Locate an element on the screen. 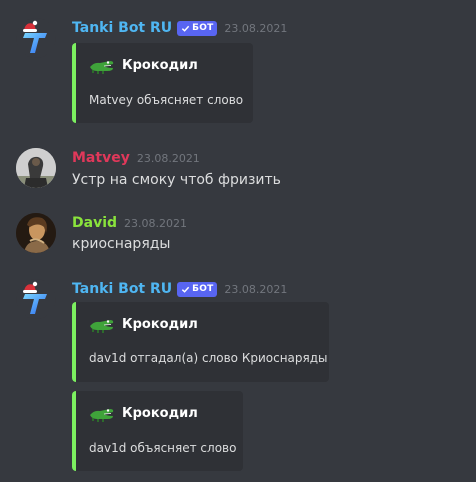 The width and height of the screenshot is (476, 482). embed-description: dav1d отгадал(а) слово Криоснаряды is located at coordinates (208, 358).